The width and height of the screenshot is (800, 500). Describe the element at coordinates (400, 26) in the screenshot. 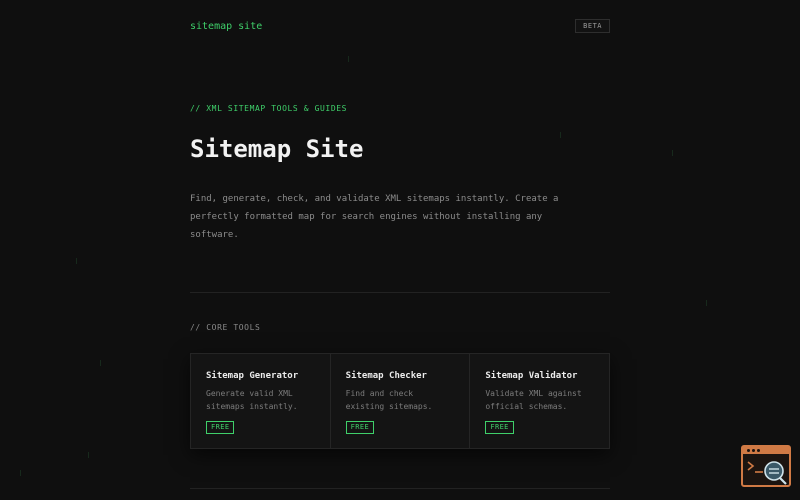

I see `top-bar: sitemap site BETA` at that location.